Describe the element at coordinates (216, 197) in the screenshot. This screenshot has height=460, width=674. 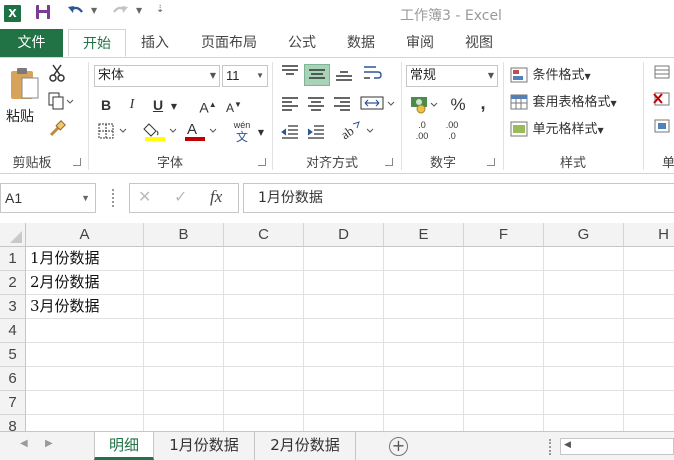
I see `insert-function-icon: fx` at that location.